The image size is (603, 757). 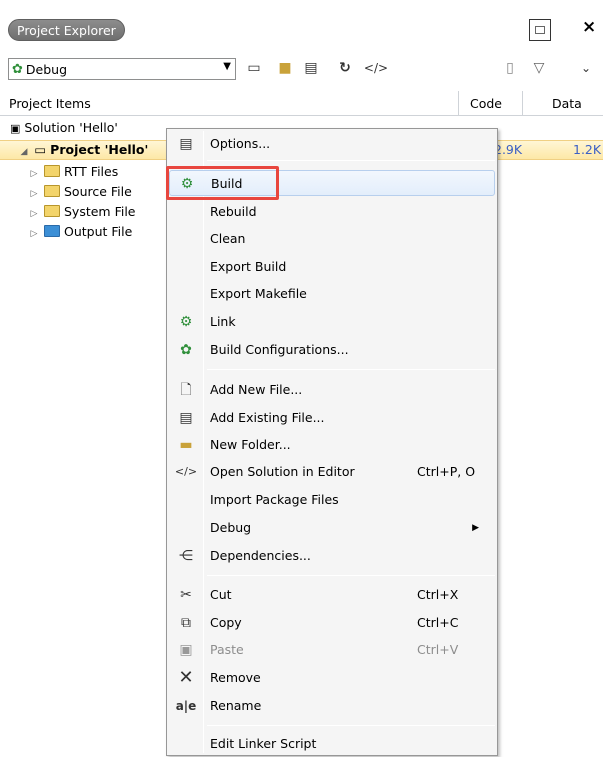 What do you see at coordinates (186, 350) in the screenshot?
I see `build-configurations-icon: ✿` at bounding box center [186, 350].